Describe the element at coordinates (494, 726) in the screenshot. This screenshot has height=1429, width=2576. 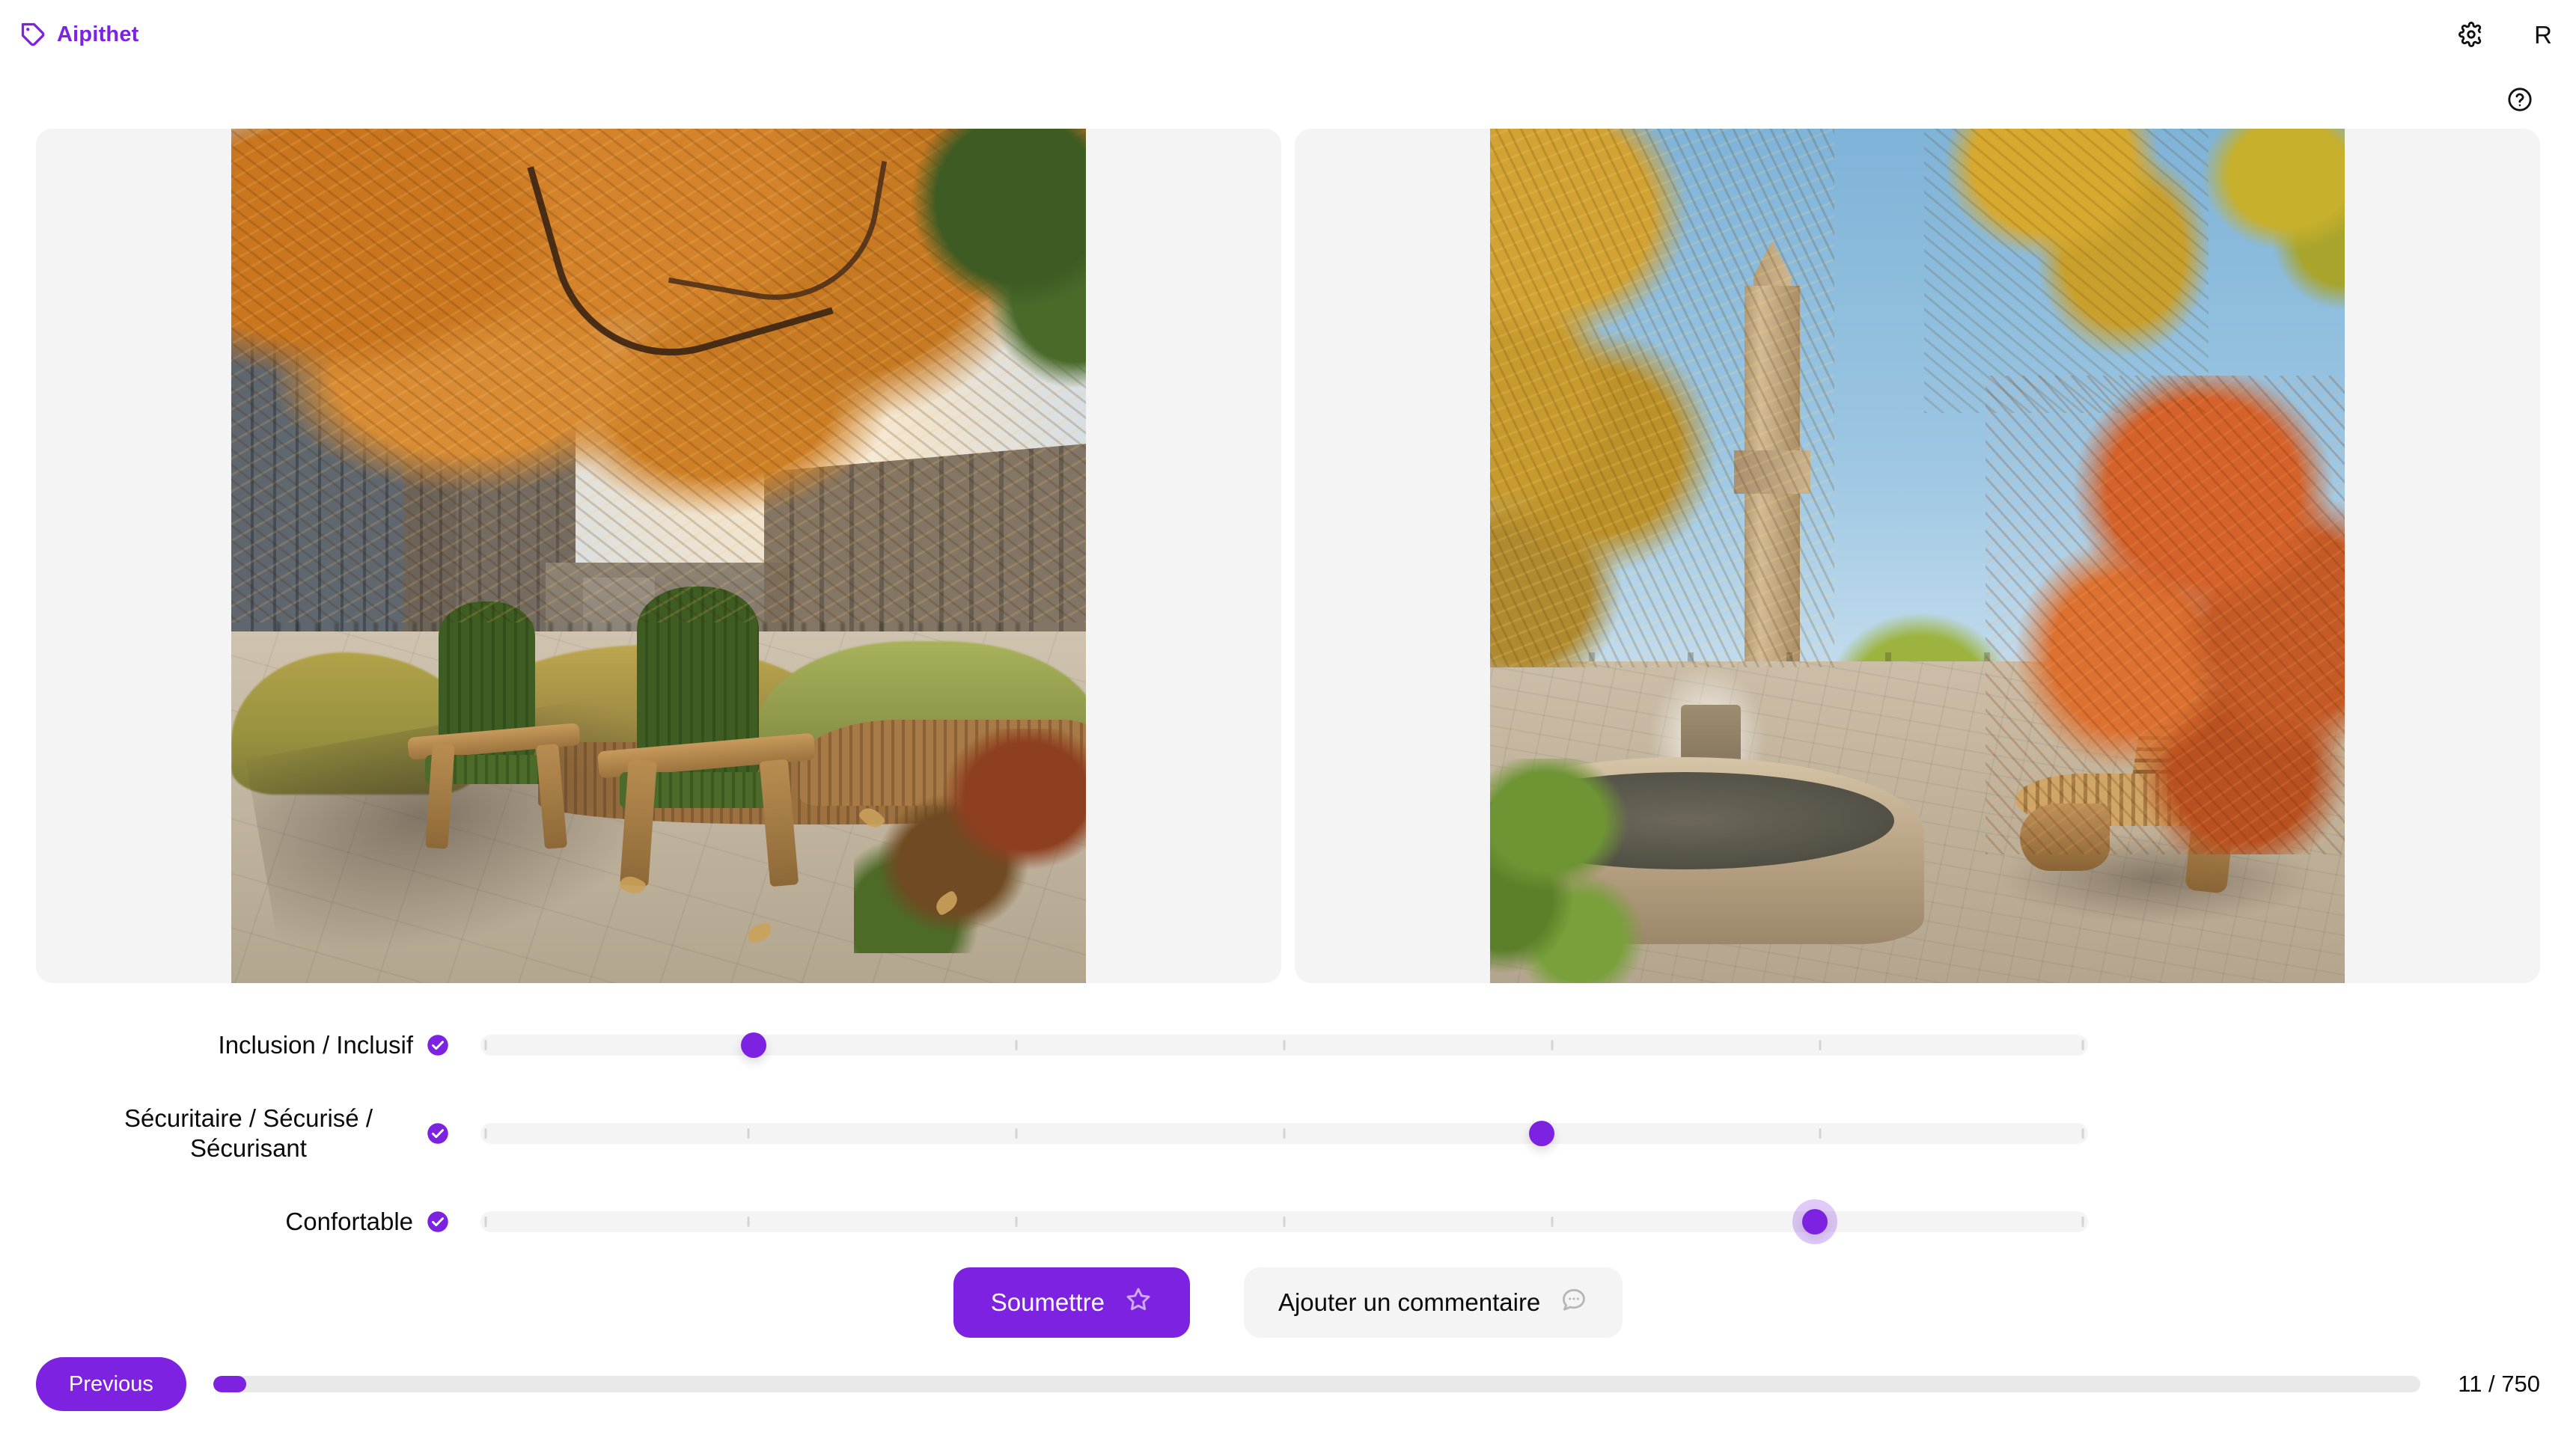
I see `chair-left` at that location.